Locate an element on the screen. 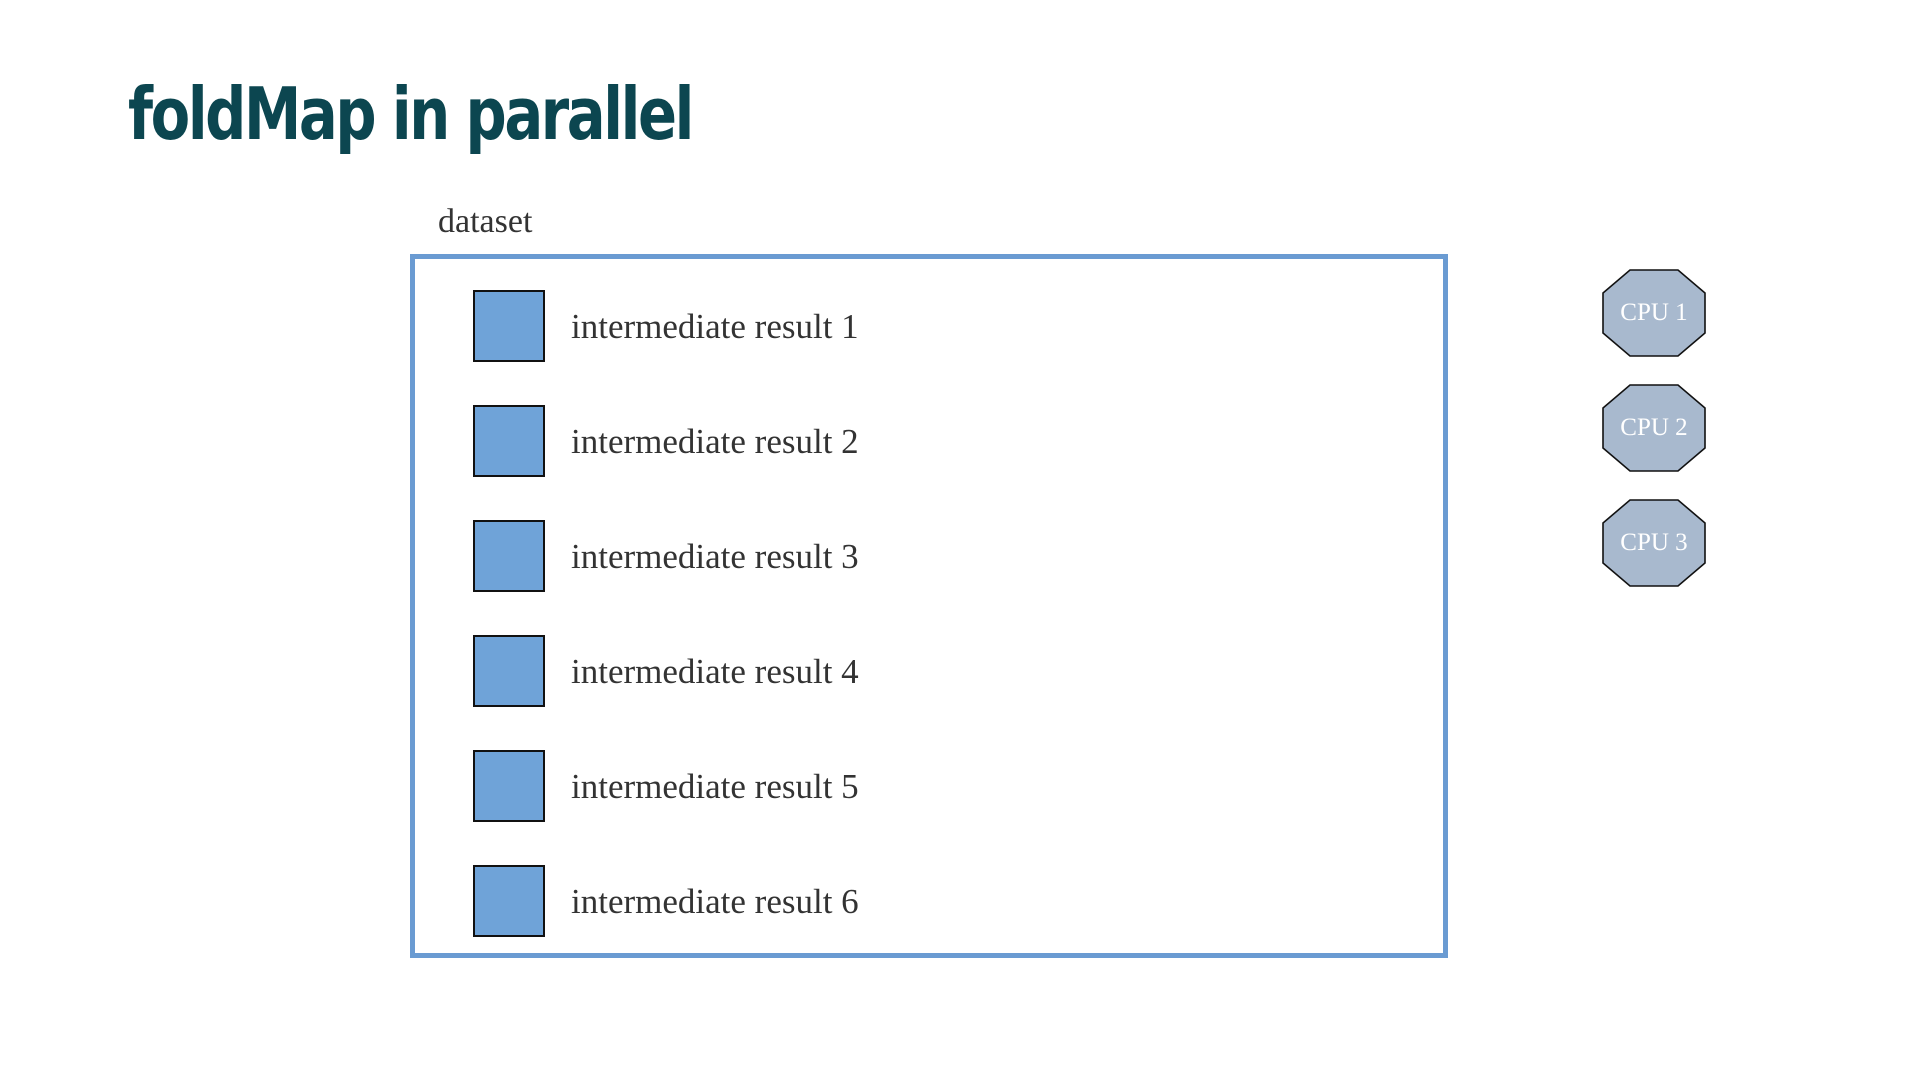 Image resolution: width=1920 pixels, height=1080 pixels. cpu-3-label: CPU 3 is located at coordinates (1654, 542).